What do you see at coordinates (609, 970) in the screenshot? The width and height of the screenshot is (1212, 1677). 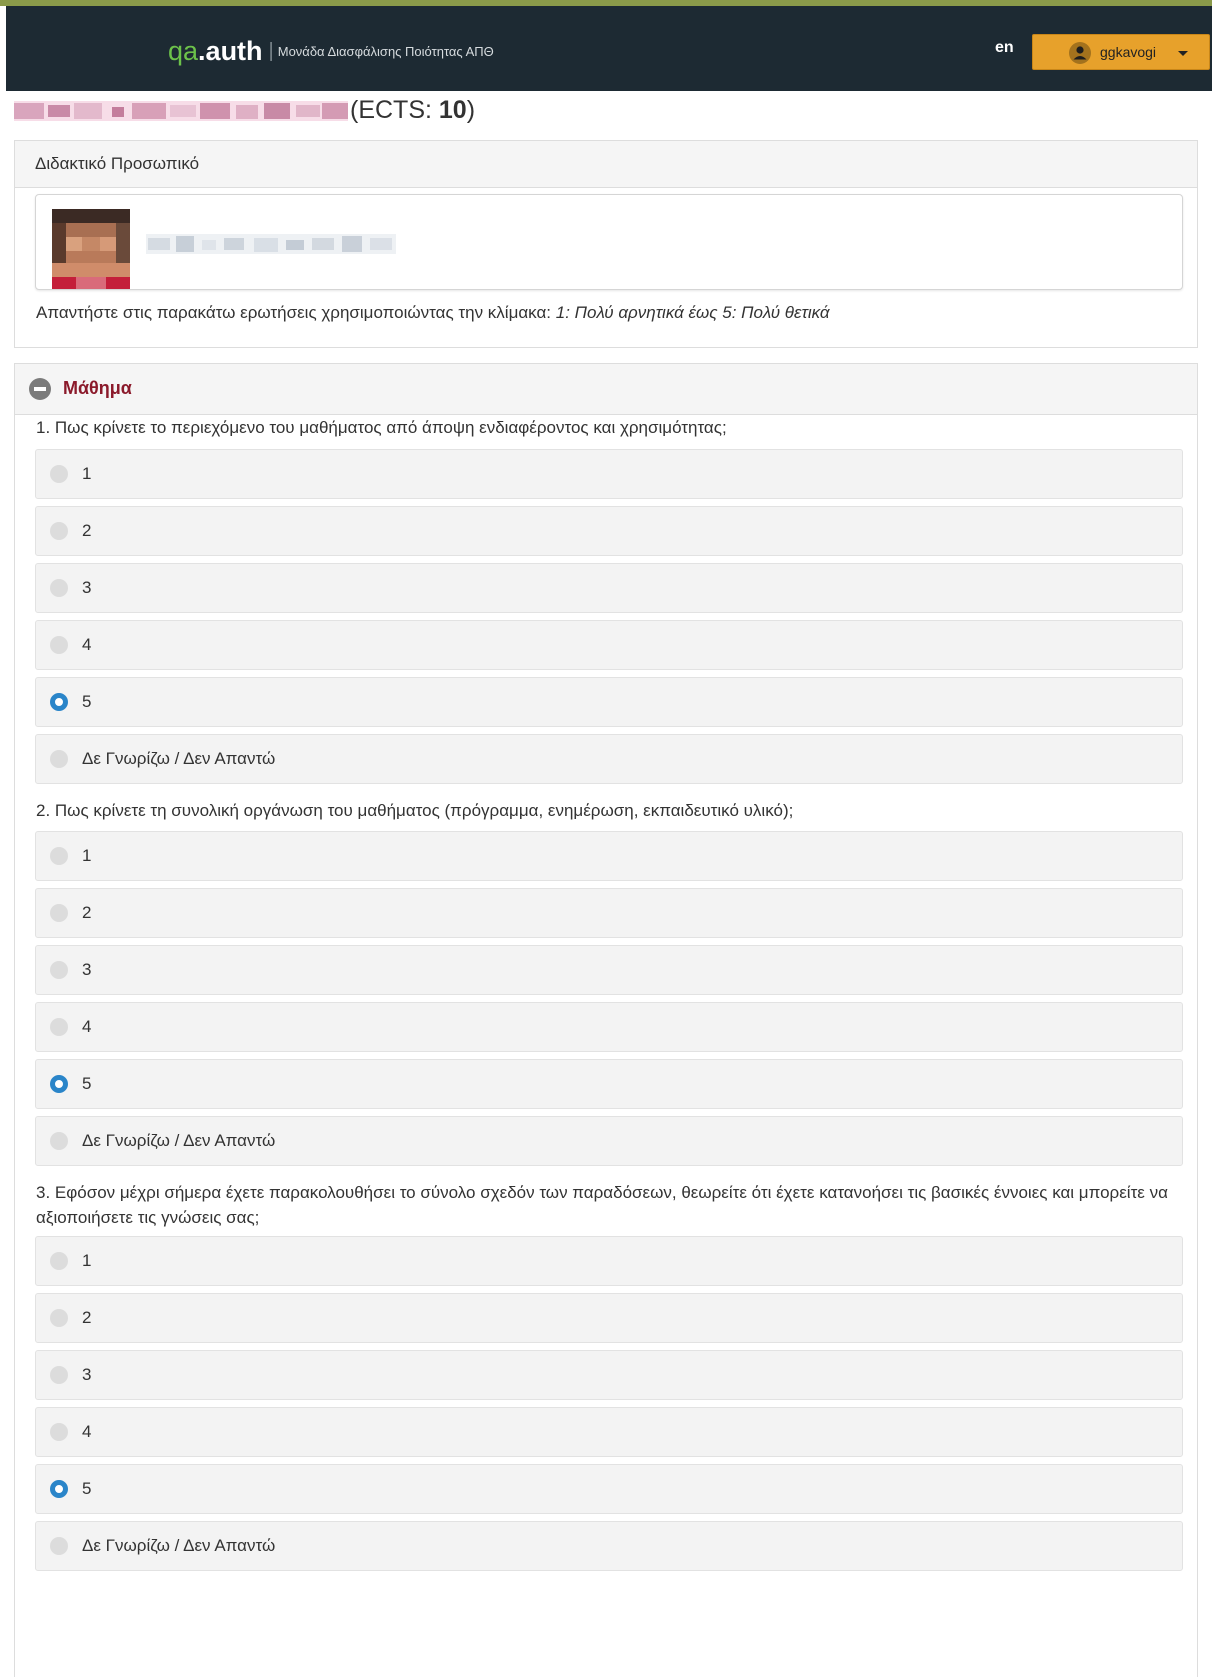 I see `q2-option-3: 3` at bounding box center [609, 970].